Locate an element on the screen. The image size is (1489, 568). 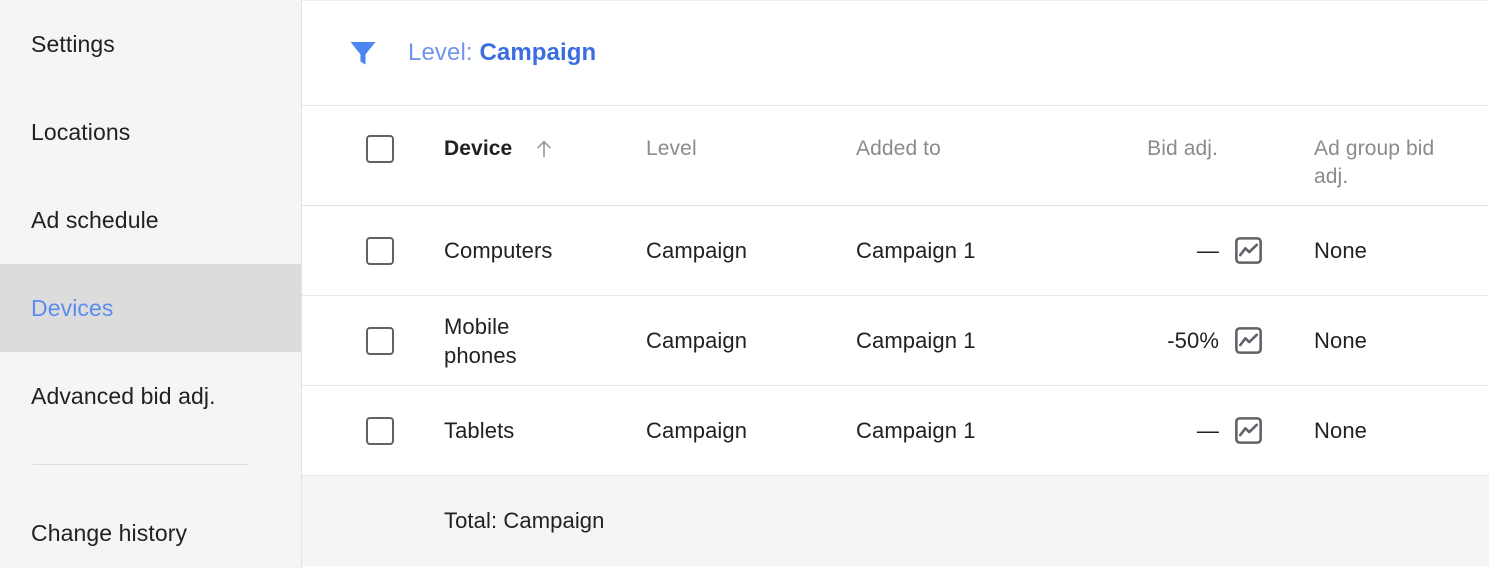
filter-chip-label: Level: is located at coordinates (440, 52).